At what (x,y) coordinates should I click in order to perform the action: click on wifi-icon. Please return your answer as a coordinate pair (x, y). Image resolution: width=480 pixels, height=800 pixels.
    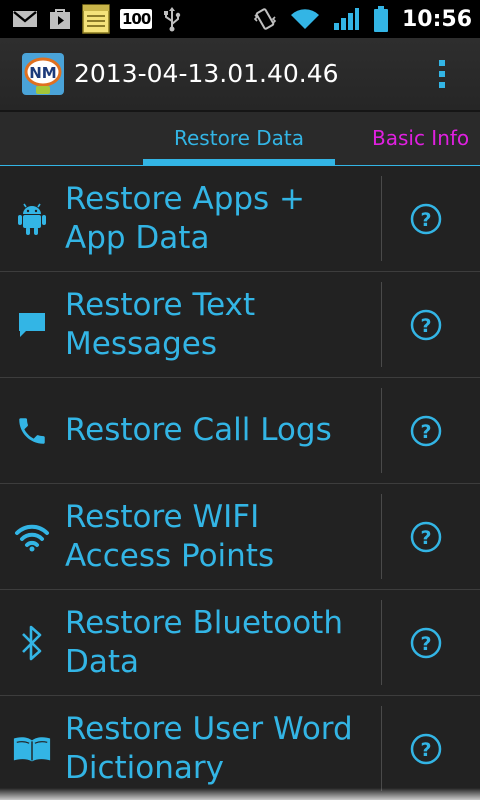
    Looking at the image, I should click on (32, 536).